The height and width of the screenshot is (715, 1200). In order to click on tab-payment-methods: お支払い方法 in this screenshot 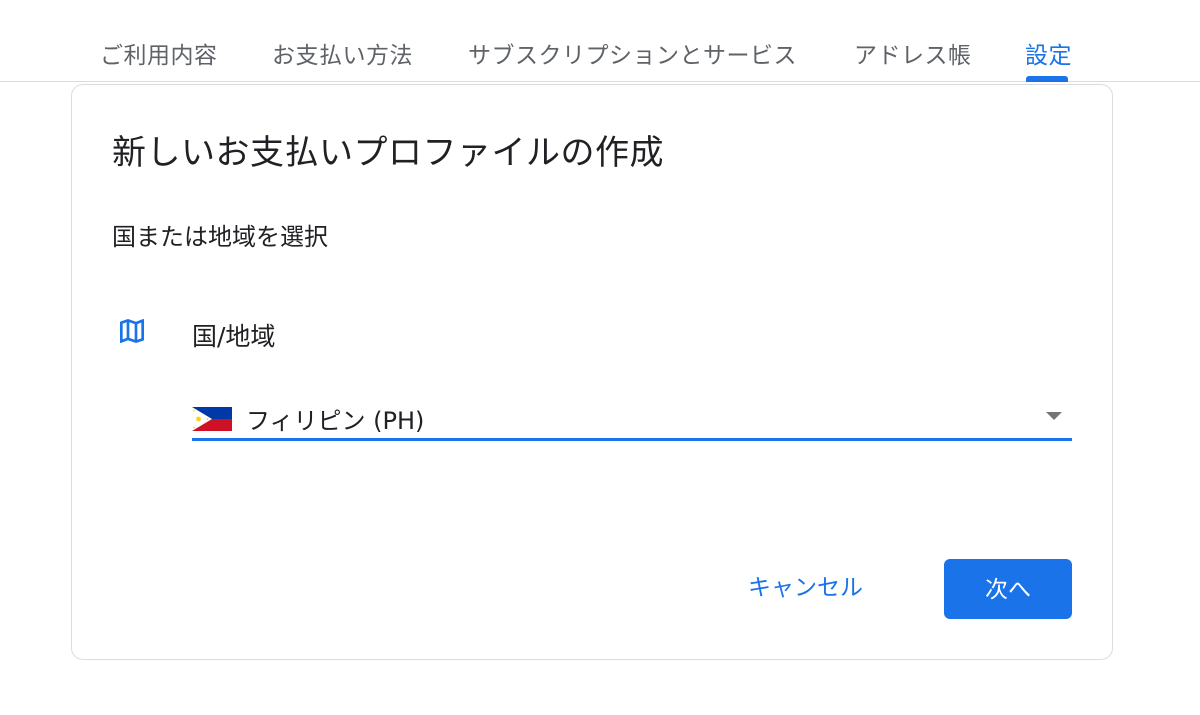, I will do `click(342, 53)`.